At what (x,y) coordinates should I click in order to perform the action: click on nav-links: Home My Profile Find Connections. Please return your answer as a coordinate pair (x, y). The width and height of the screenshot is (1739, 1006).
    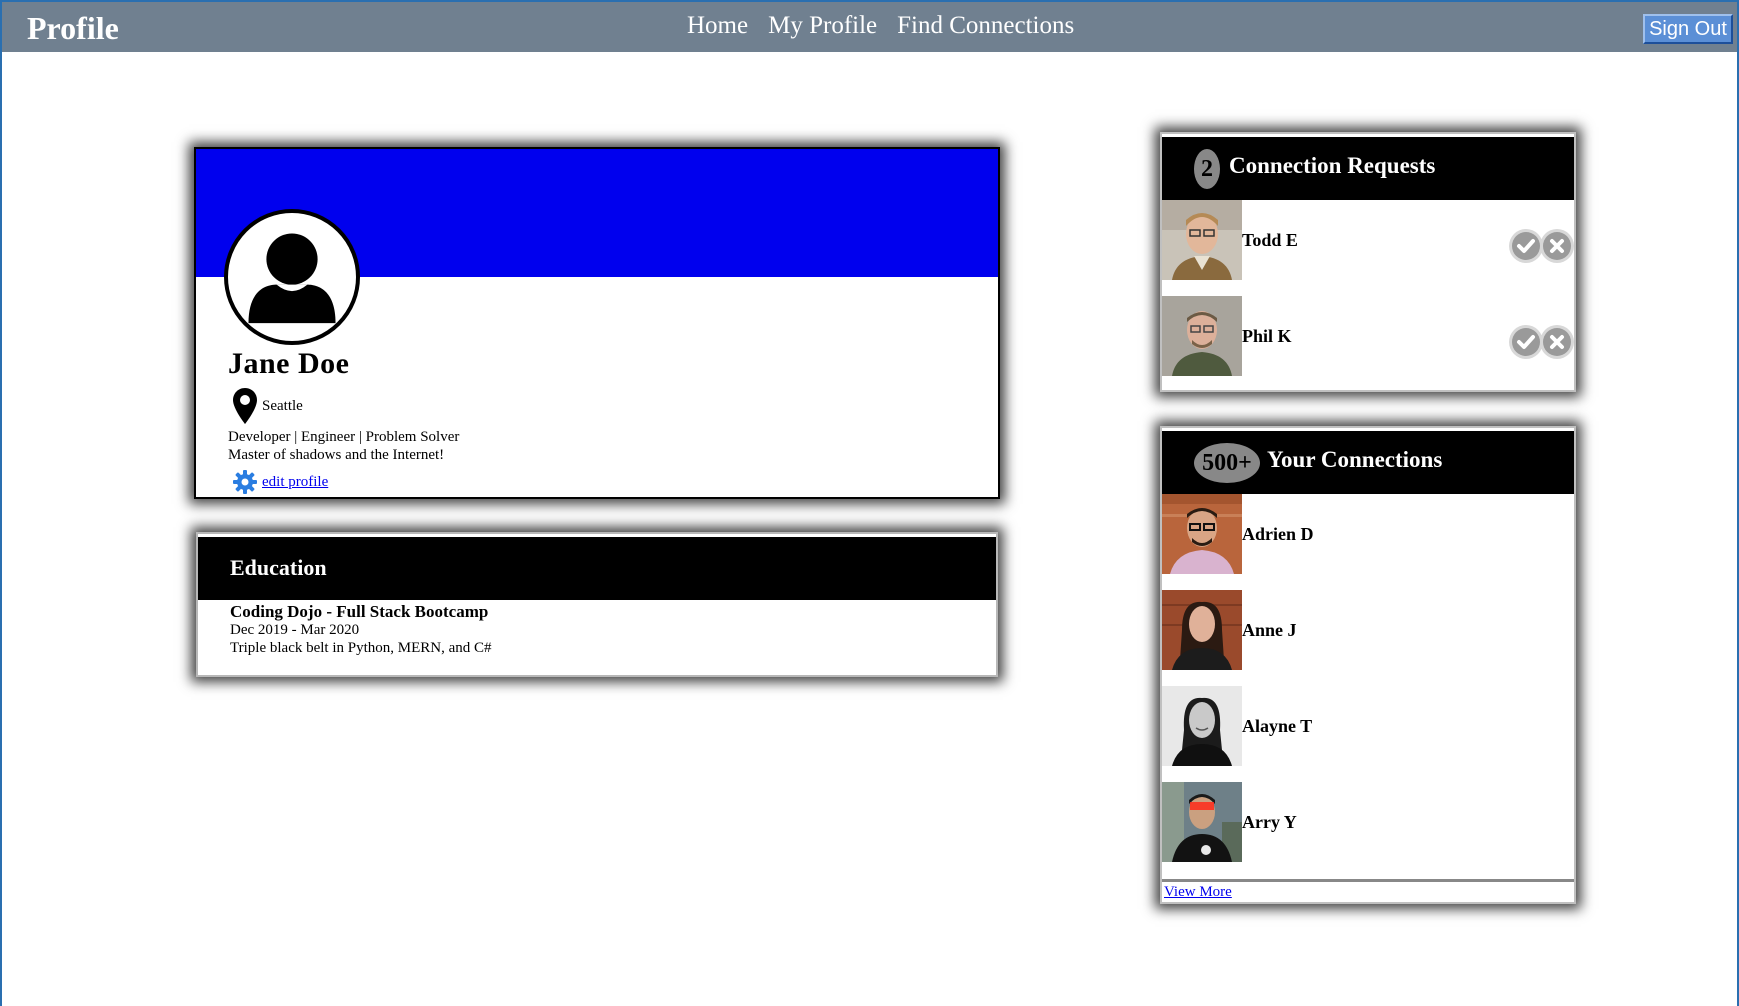
    Looking at the image, I should click on (880, 26).